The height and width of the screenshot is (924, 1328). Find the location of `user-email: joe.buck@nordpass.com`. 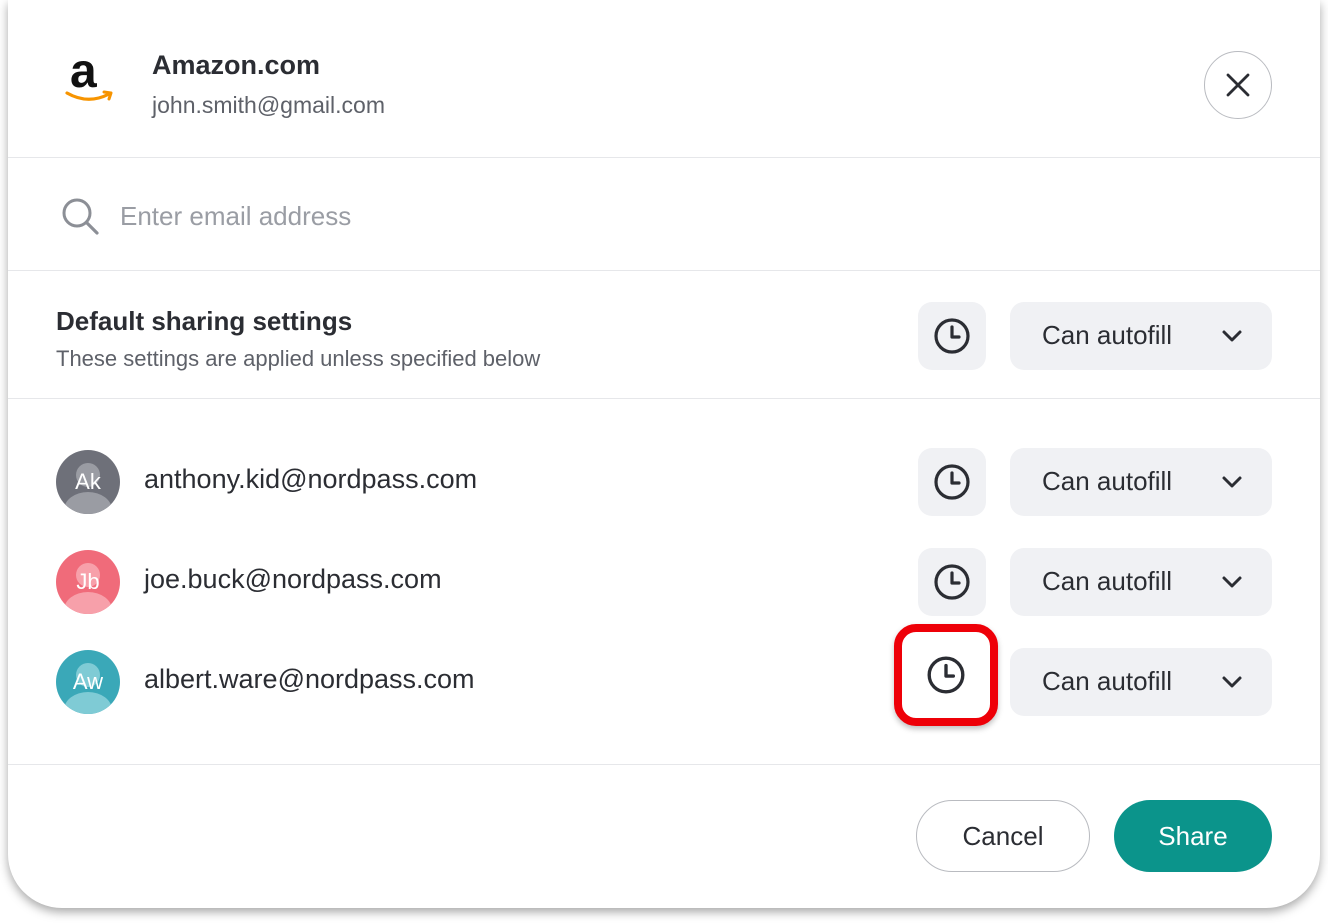

user-email: joe.buck@nordpass.com is located at coordinates (293, 579).